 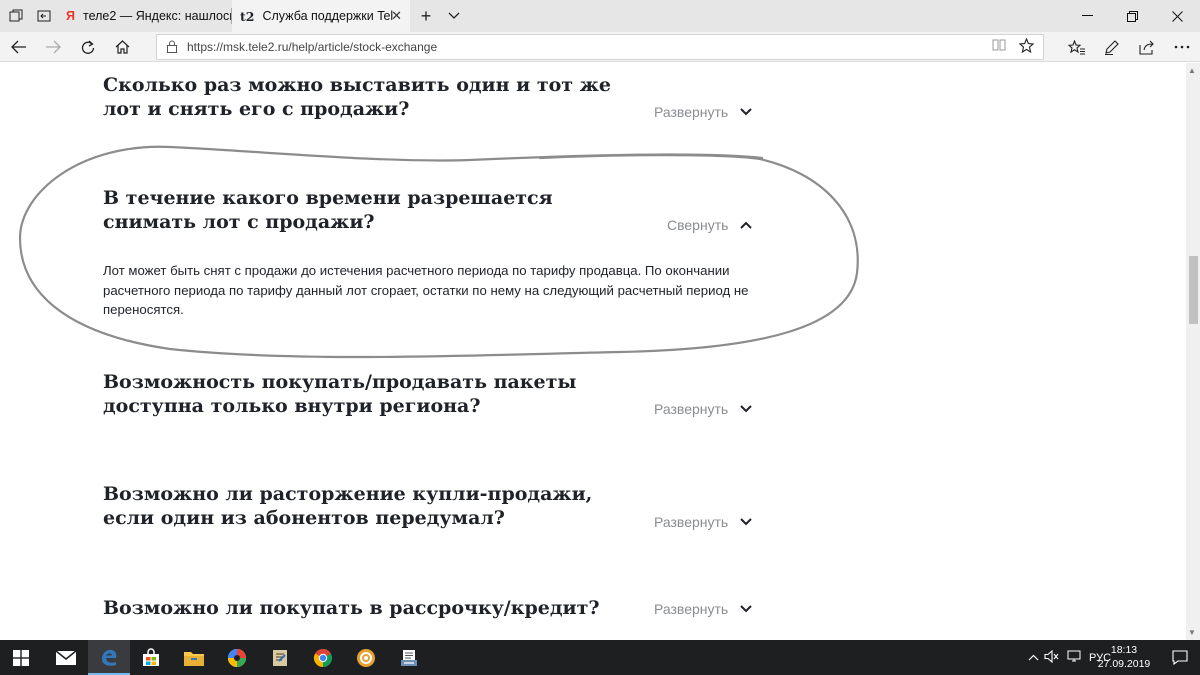 What do you see at coordinates (156, 16) in the screenshot?
I see `tab-title: теле2 — Яндекс: нашлось` at bounding box center [156, 16].